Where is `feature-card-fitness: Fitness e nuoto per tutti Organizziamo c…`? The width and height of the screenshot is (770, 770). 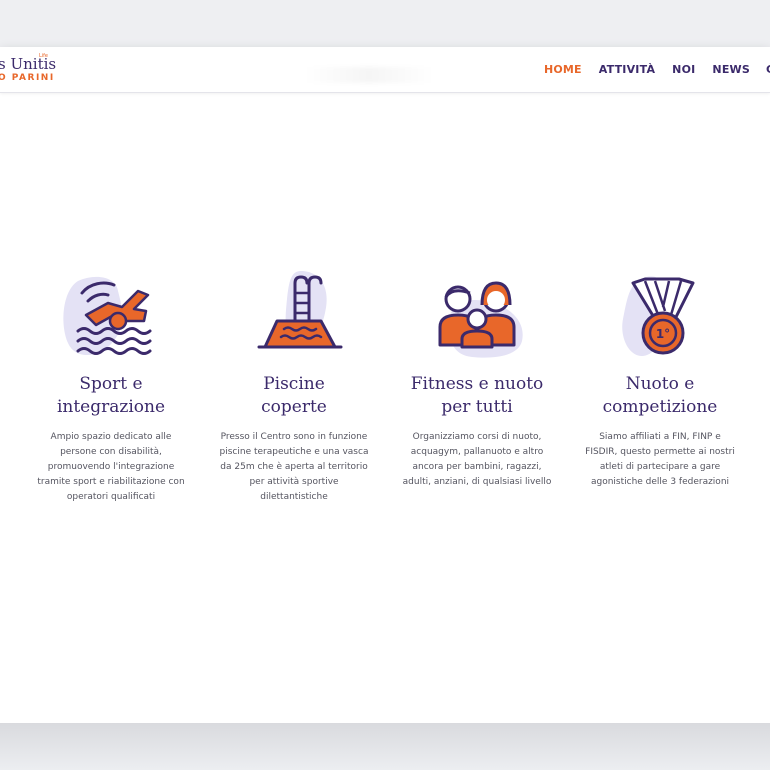 feature-card-fitness: Fitness e nuoto per tutti Organizziamo c… is located at coordinates (477, 379).